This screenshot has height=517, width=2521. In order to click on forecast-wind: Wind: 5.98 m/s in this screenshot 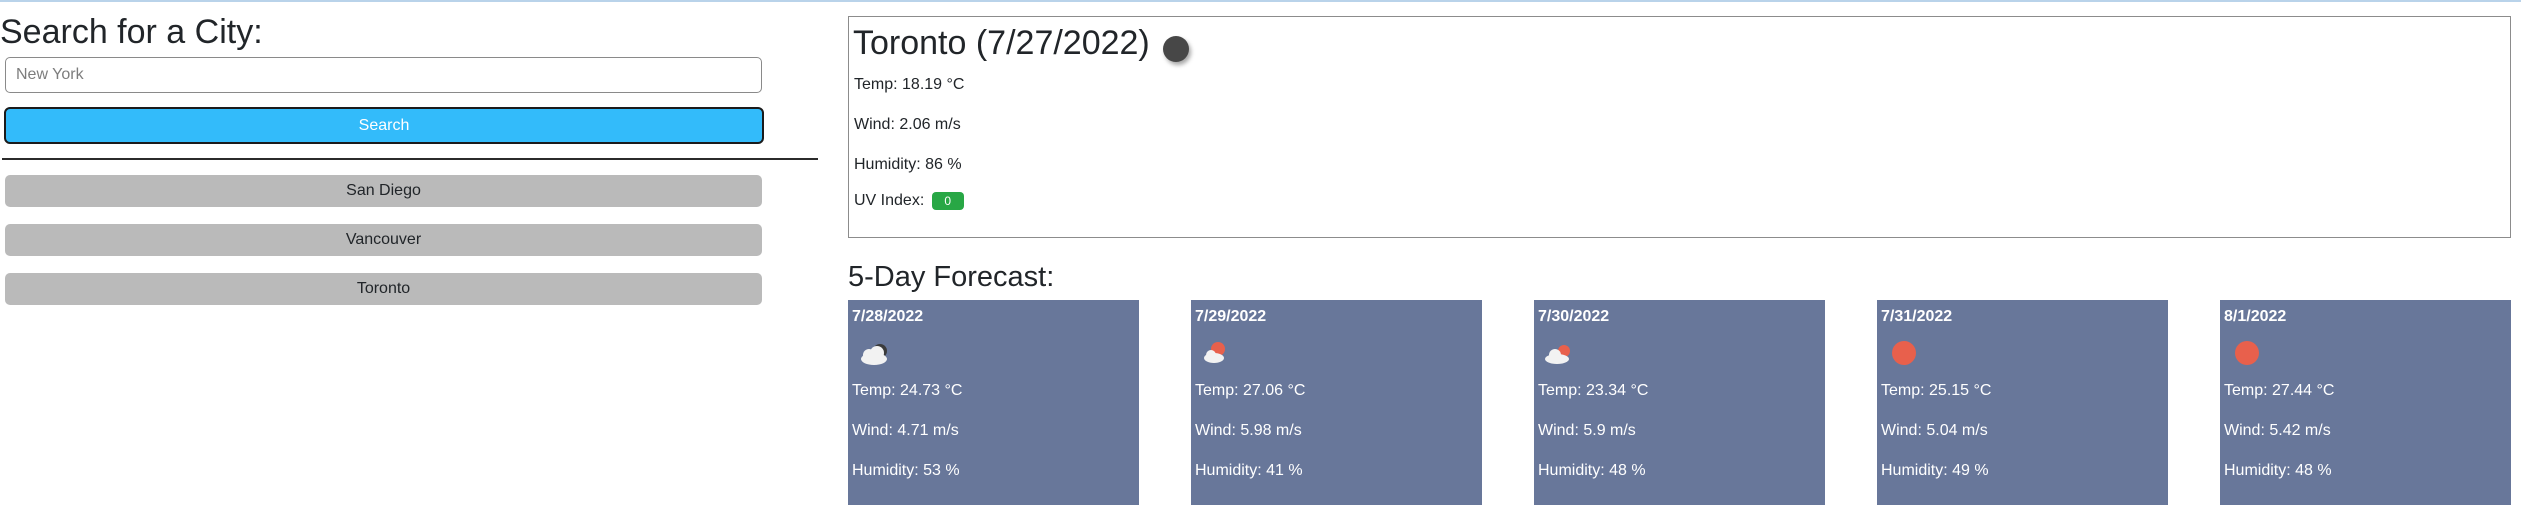, I will do `click(1248, 430)`.